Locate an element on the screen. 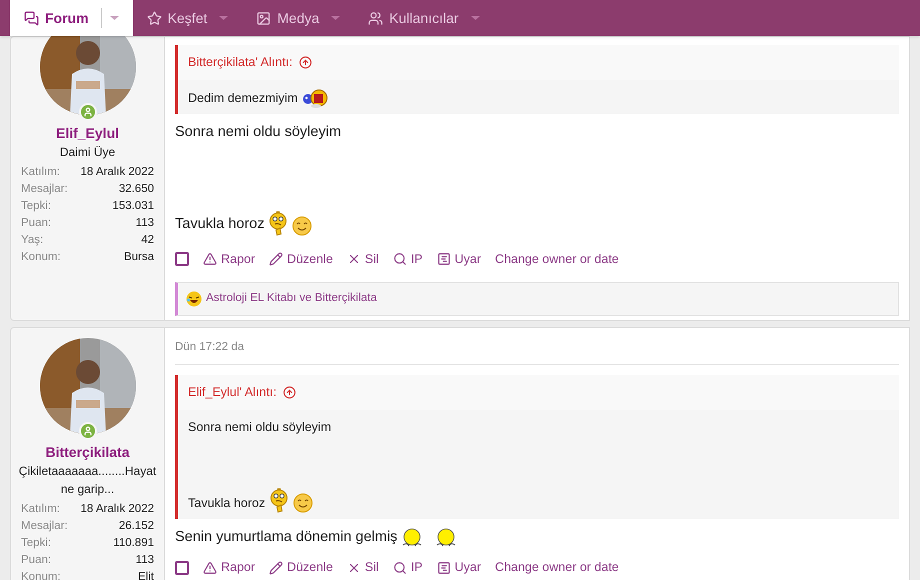  nav-tab: Keşfet is located at coordinates (187, 18).